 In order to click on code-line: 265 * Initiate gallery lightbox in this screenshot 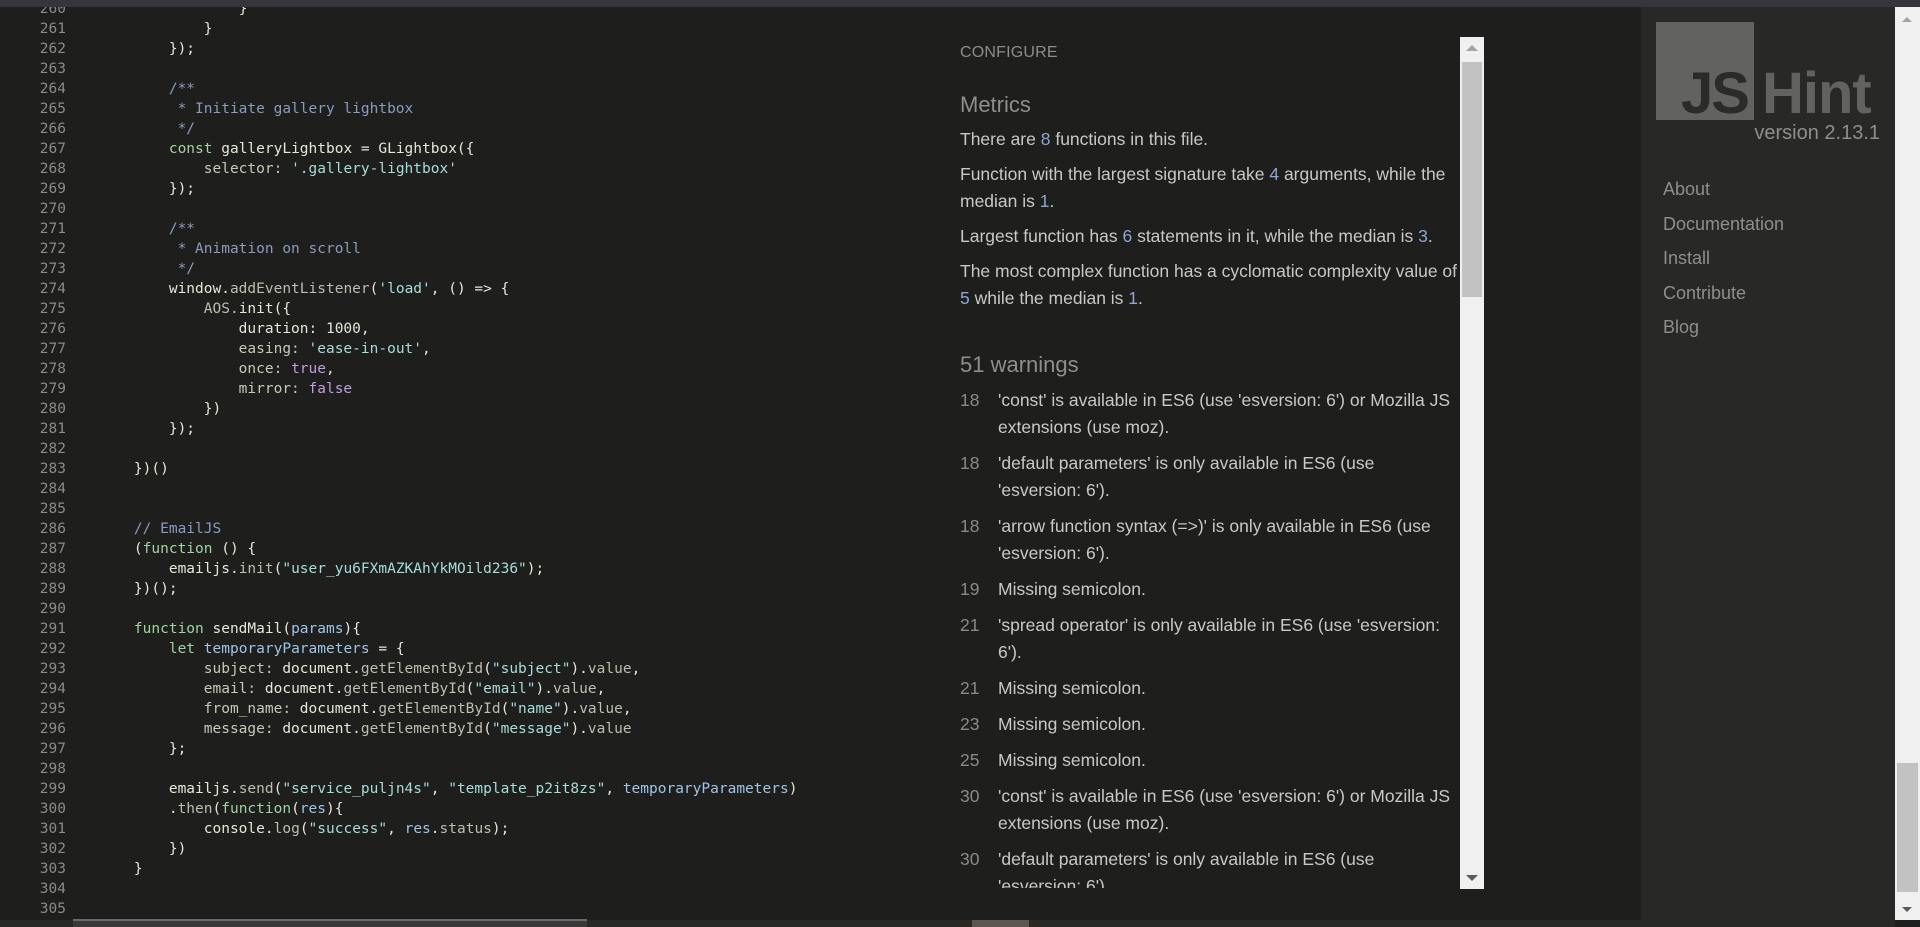, I will do `click(398, 109)`.